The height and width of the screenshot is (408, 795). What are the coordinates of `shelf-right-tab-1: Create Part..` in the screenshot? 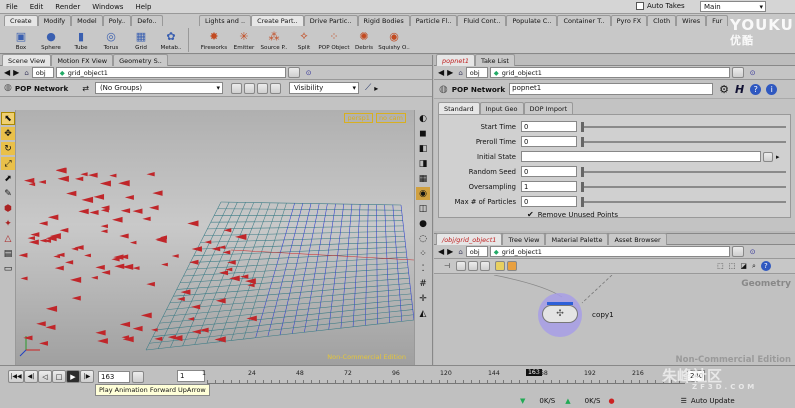 It's located at (277, 20).